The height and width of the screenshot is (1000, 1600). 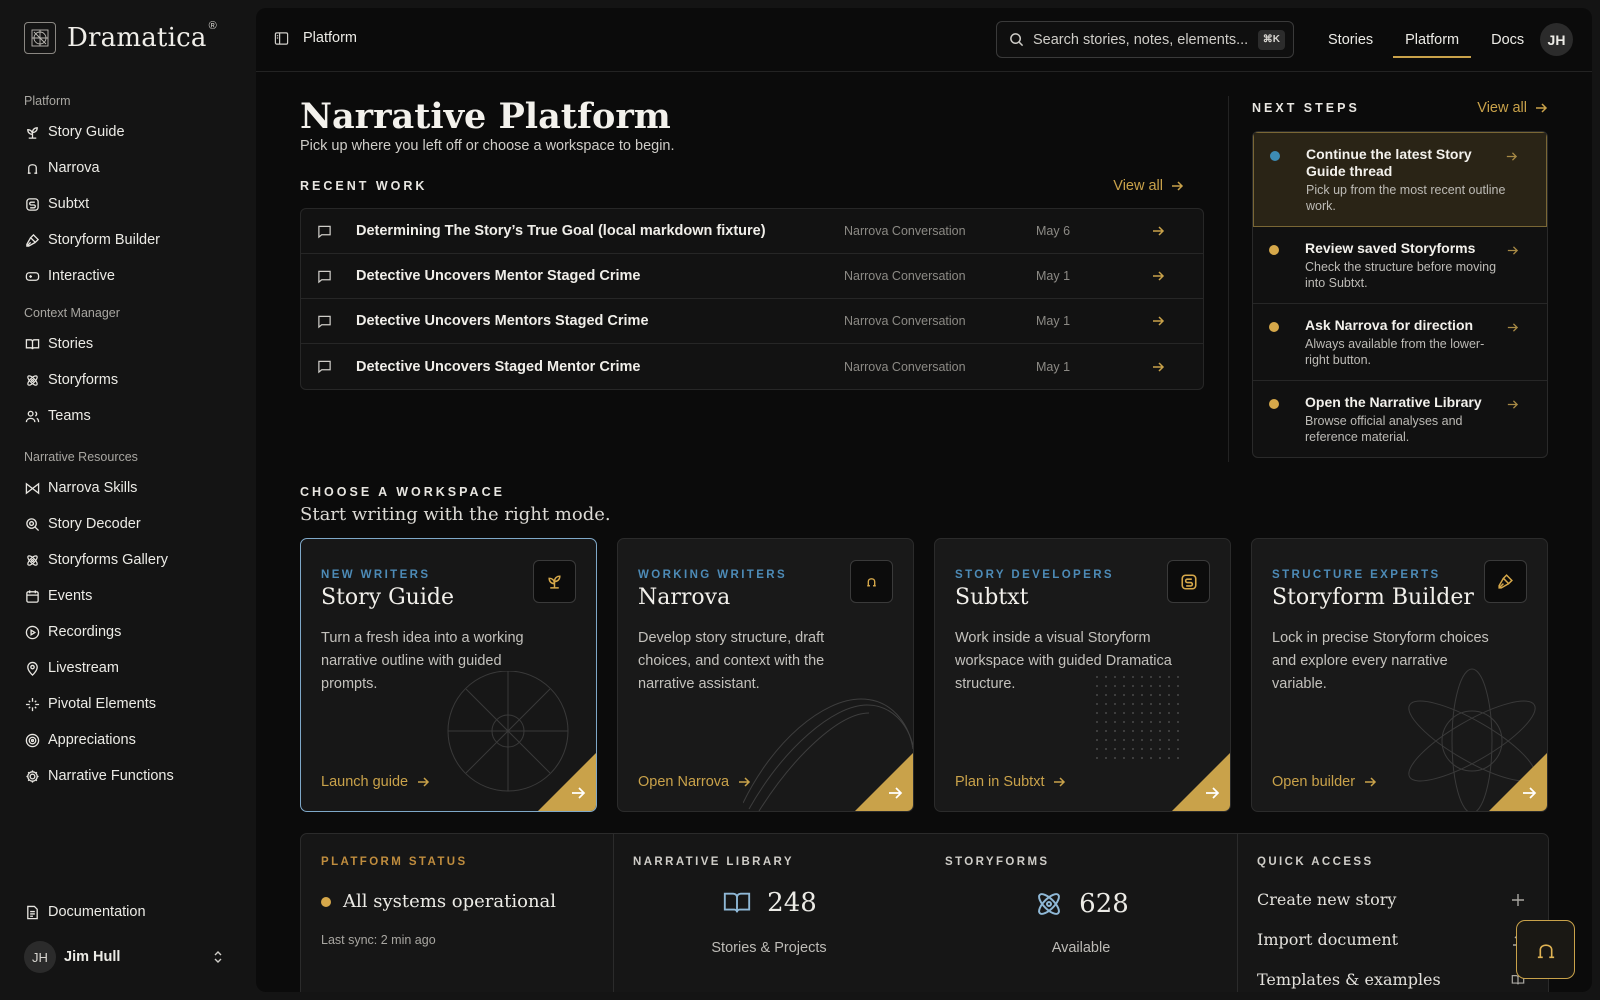 What do you see at coordinates (129, 632) in the screenshot?
I see `sidebar-item-recordings: Recordings` at bounding box center [129, 632].